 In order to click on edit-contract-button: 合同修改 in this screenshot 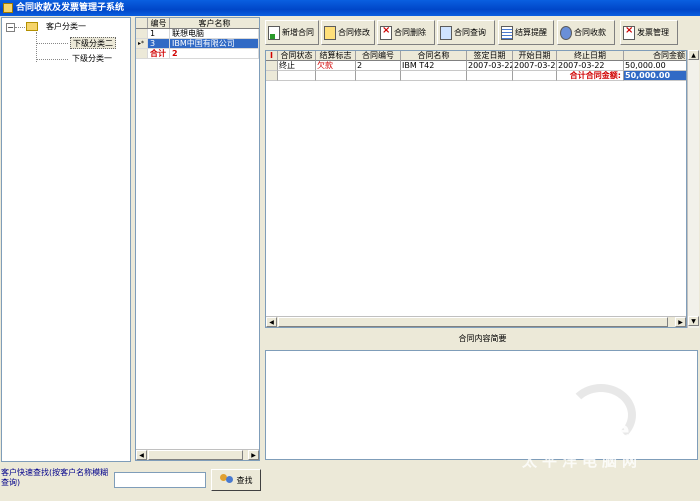, I will do `click(348, 32)`.